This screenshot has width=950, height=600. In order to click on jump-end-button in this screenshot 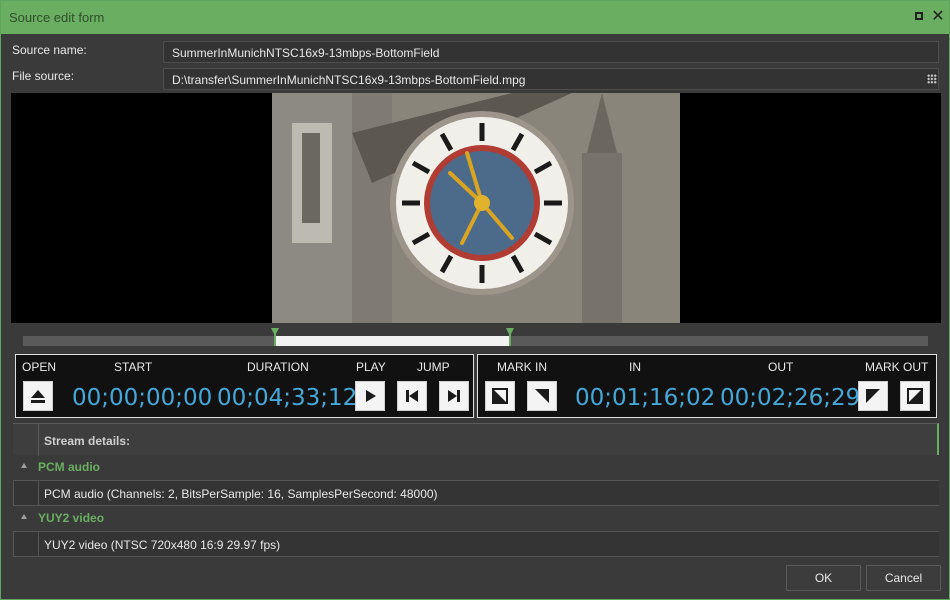, I will do `click(454, 396)`.